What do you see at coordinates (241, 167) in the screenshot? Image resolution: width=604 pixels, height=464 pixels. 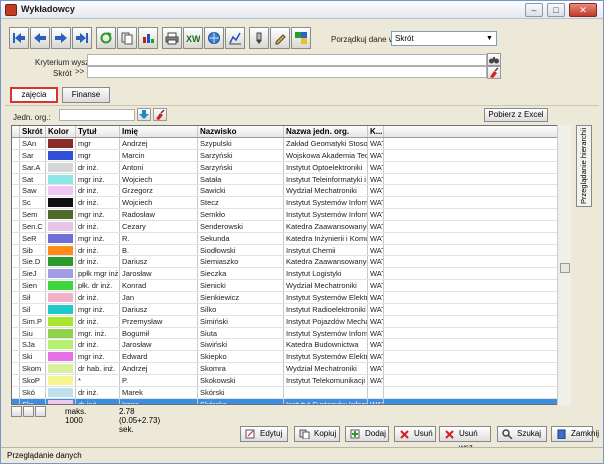 I see `cell-nazwisko: Sarzyński` at bounding box center [241, 167].